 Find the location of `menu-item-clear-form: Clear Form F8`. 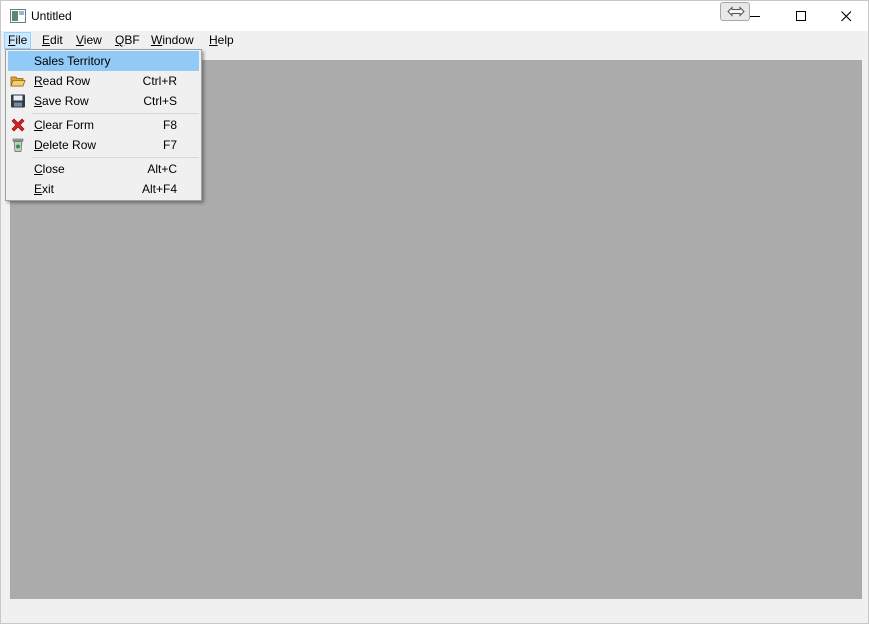

menu-item-clear-form: Clear Form F8 is located at coordinates (103, 125).